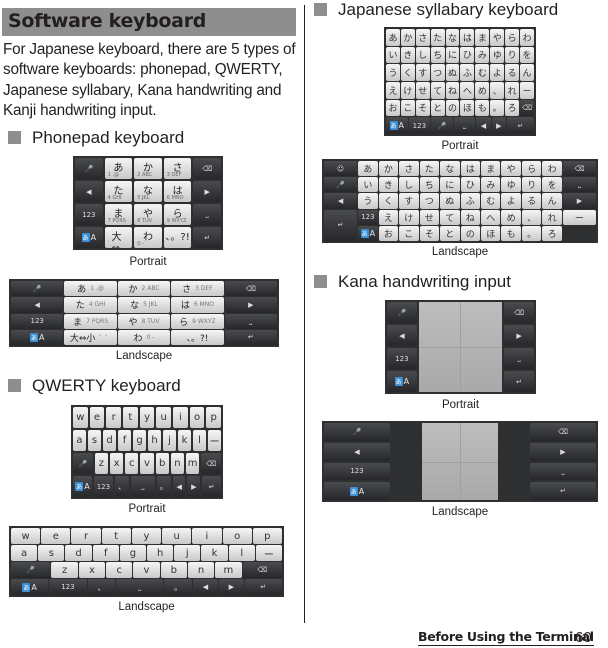  I want to click on kana-key: ら, so click(512, 37).